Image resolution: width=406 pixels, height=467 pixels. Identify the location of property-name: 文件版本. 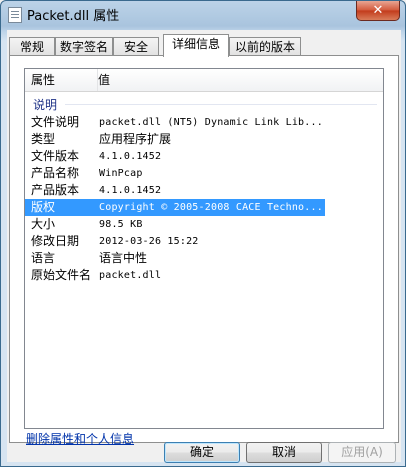
(55, 156).